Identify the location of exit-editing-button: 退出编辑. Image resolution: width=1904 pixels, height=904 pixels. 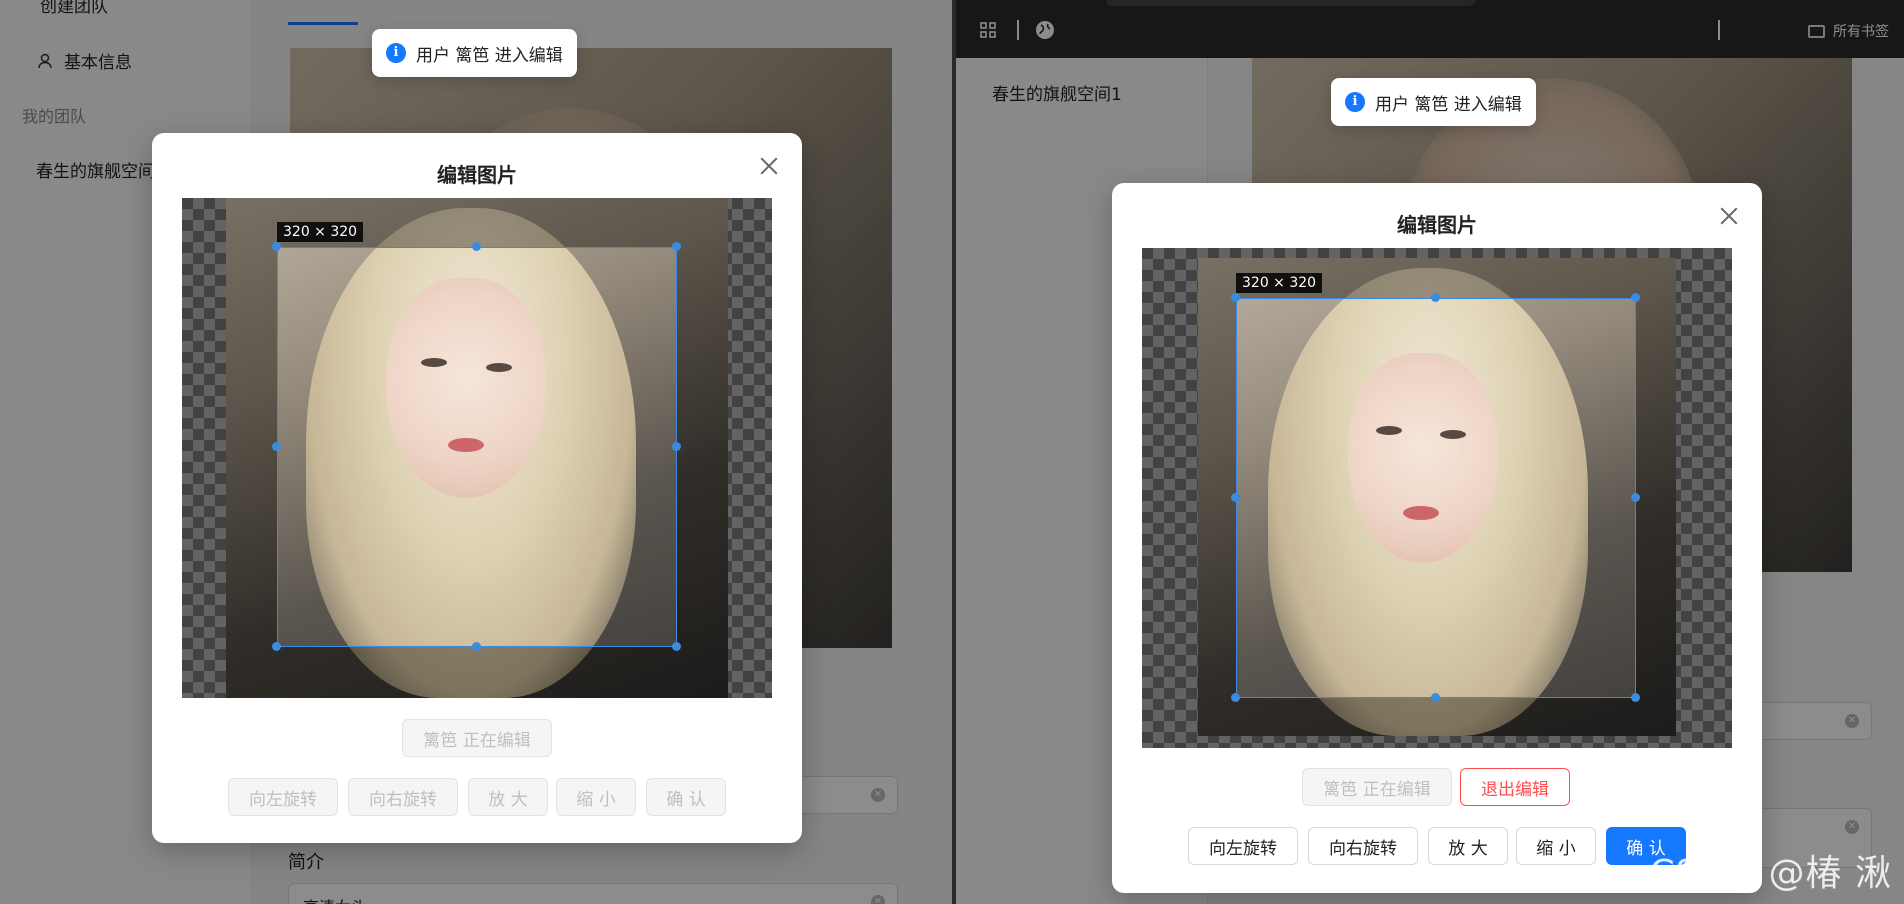
(1515, 787).